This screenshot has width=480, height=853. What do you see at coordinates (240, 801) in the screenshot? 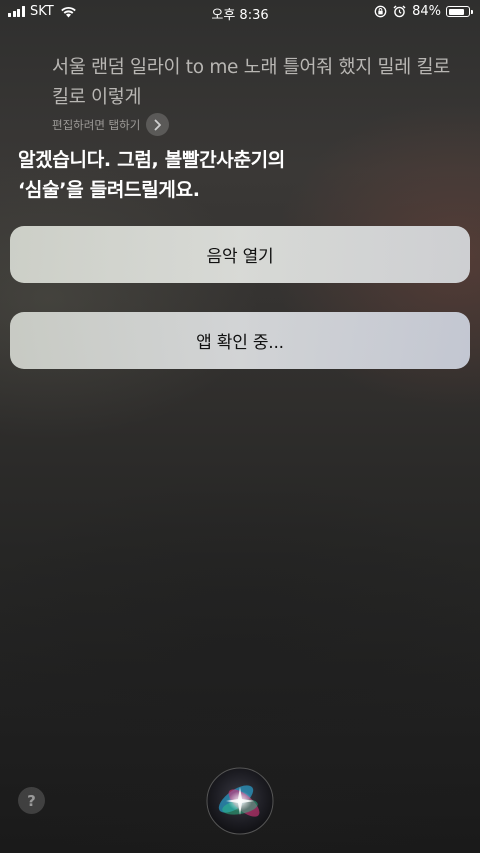
I see `siri-orb-icon` at bounding box center [240, 801].